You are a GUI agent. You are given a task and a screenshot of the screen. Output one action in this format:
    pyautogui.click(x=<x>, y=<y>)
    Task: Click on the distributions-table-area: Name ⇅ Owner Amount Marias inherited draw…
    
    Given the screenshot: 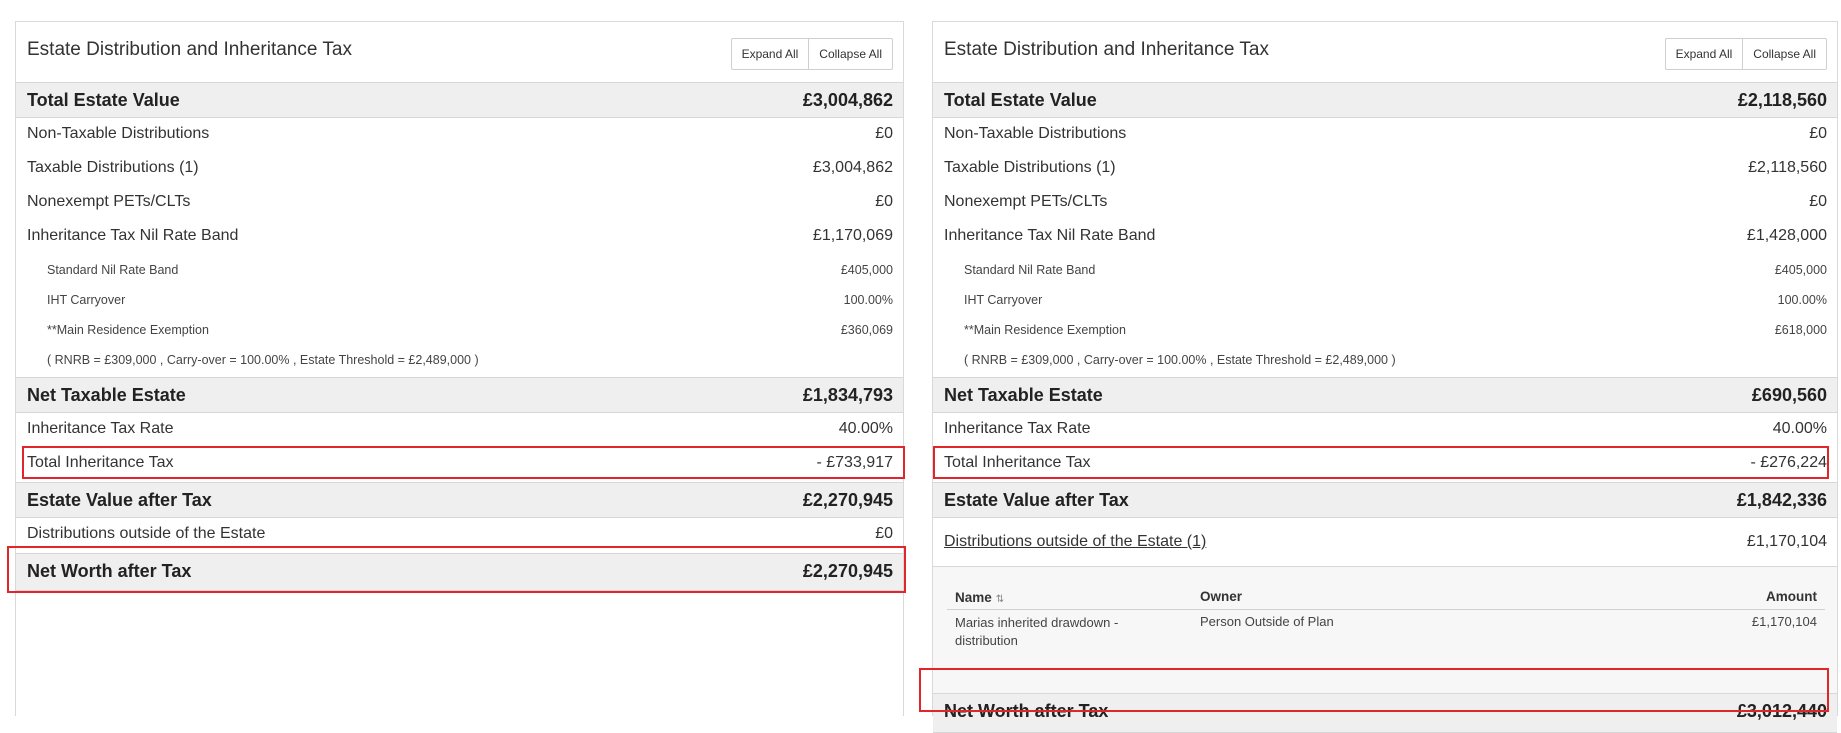 What is the action you would take?
    pyautogui.click(x=1385, y=630)
    